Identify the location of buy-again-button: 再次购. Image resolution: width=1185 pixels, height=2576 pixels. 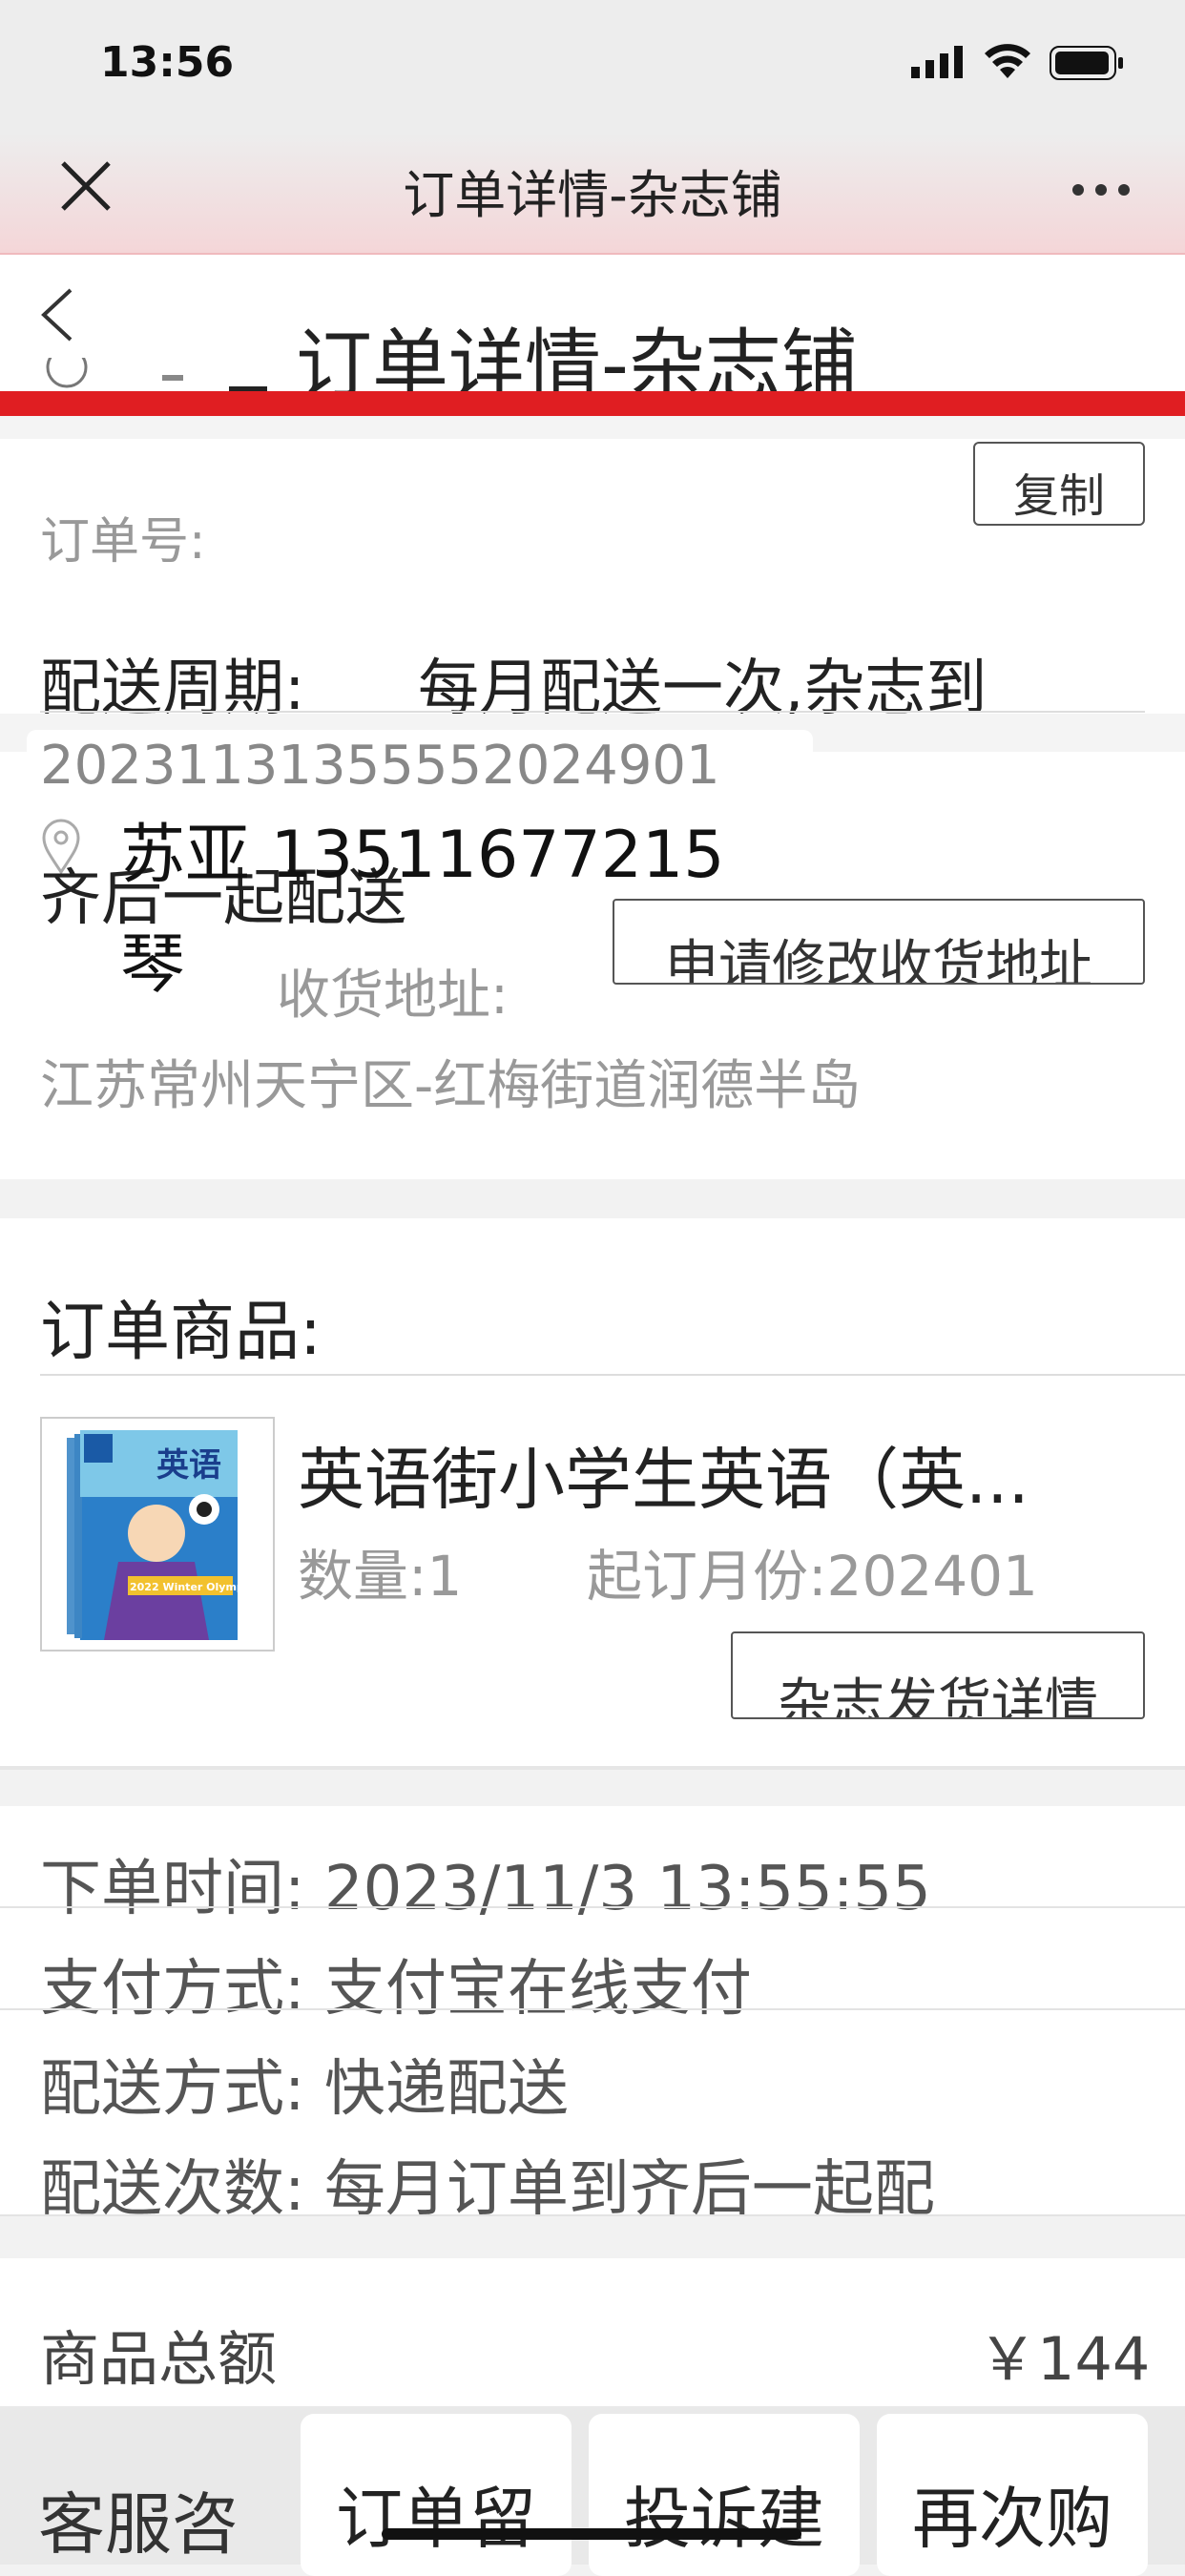
(1013, 2495).